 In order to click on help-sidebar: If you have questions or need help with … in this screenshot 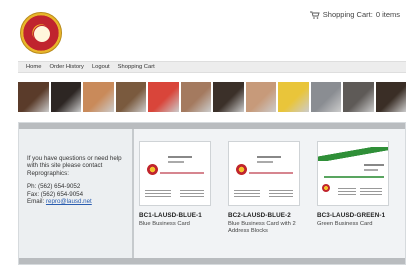, I will do `click(76, 194)`.